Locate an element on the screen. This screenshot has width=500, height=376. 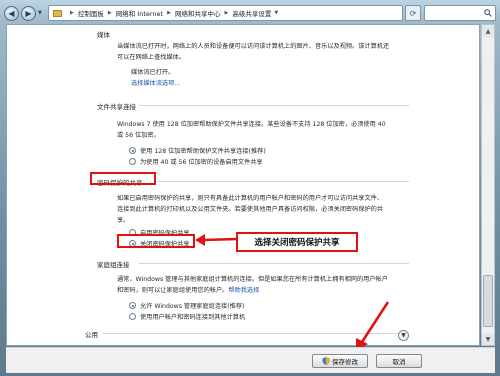
cancel-button: 取消 is located at coordinates (399, 361).